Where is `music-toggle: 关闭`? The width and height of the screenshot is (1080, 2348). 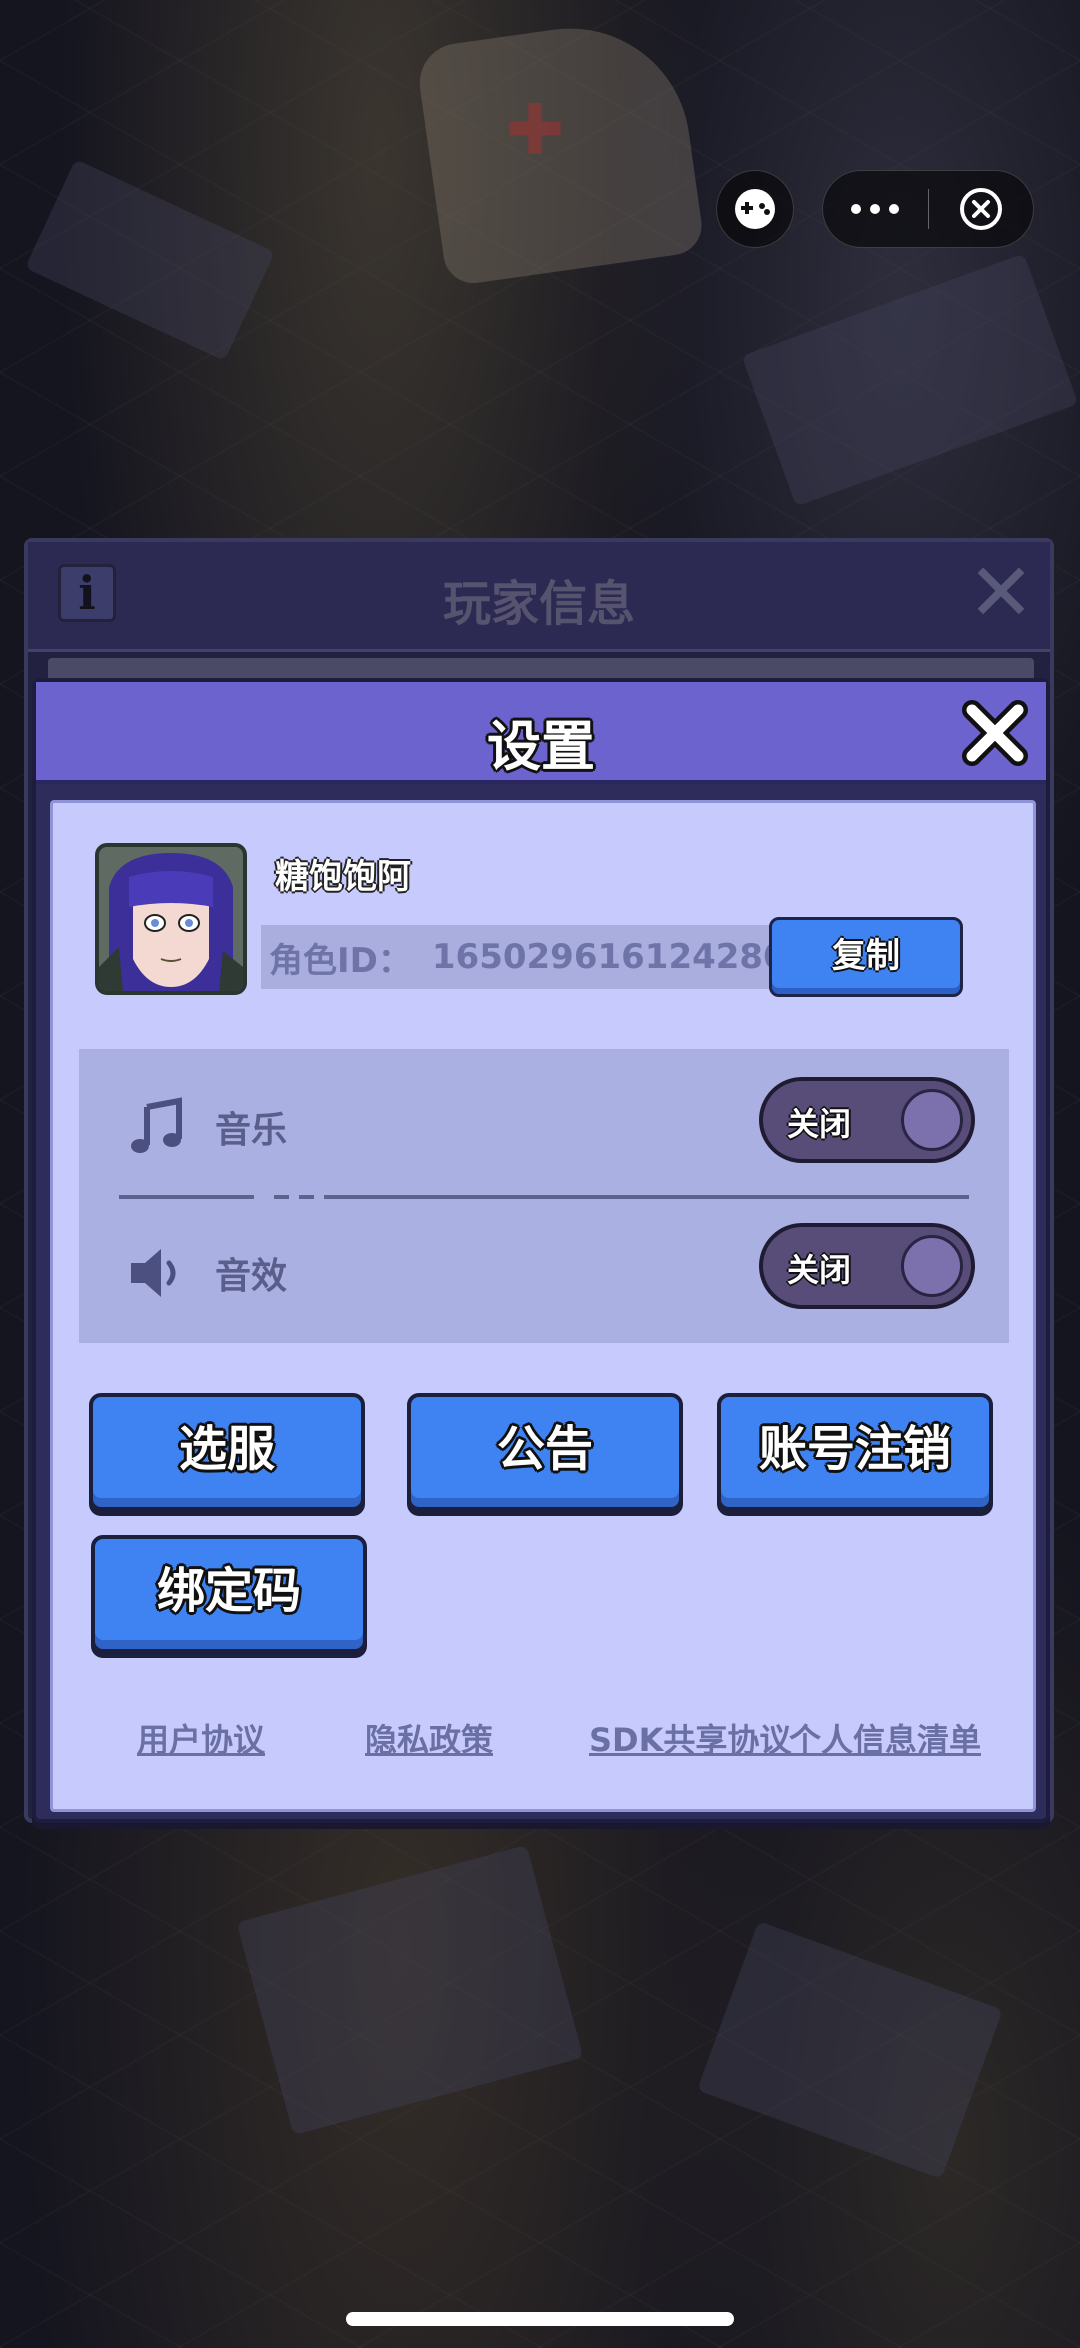
music-toggle: 关闭 is located at coordinates (867, 1120).